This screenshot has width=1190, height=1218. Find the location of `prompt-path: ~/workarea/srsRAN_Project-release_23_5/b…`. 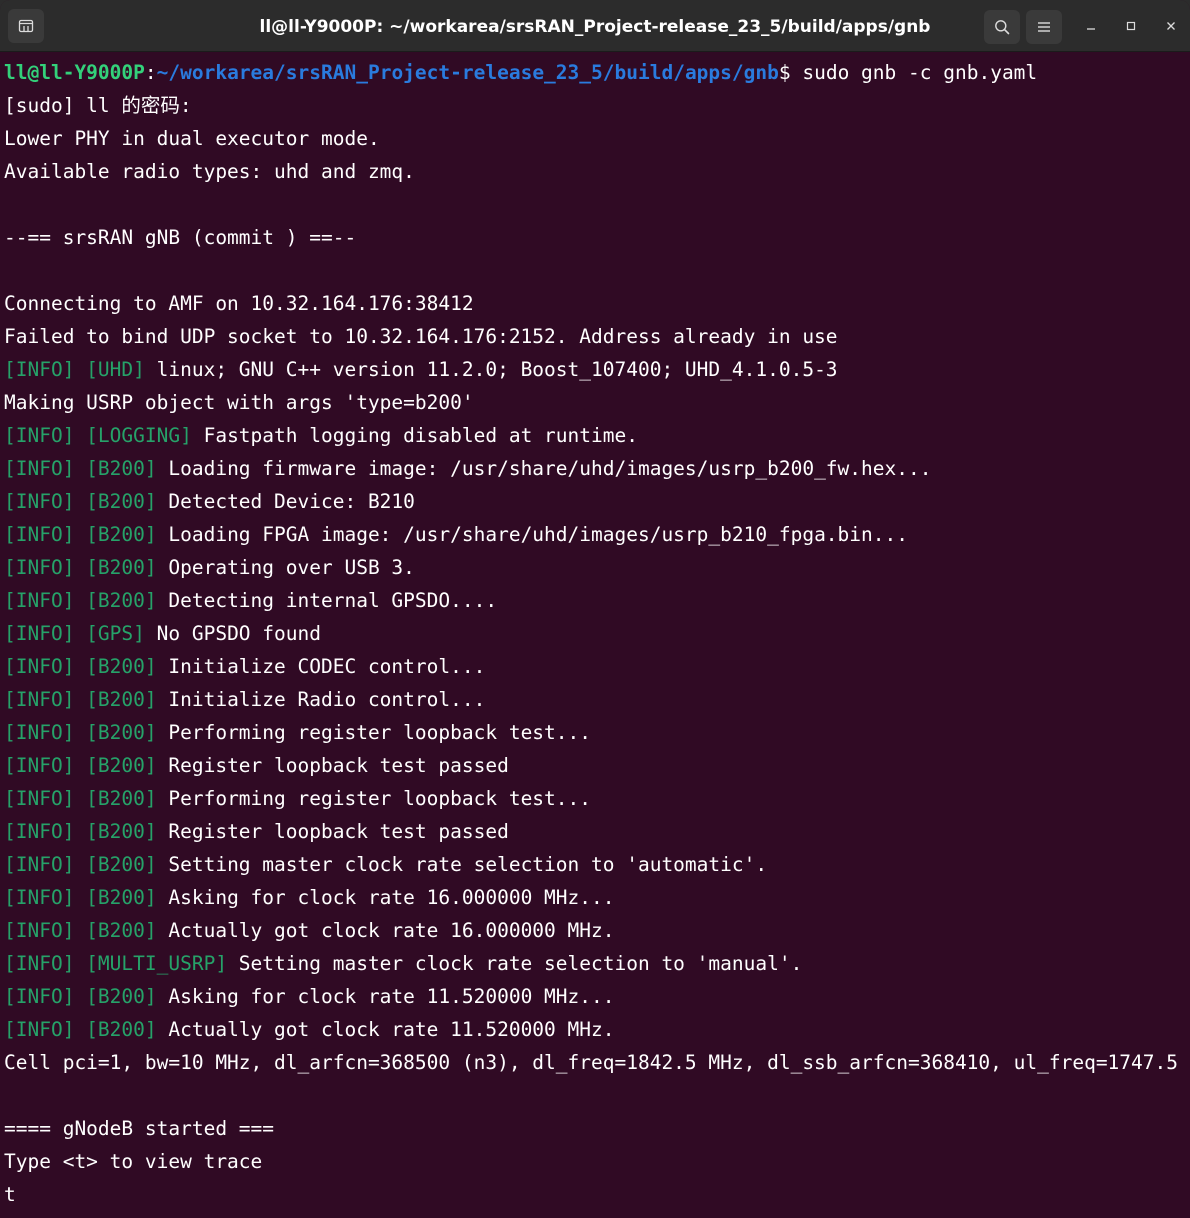

prompt-path: ~/workarea/srsRAN_Project-release_23_5/b… is located at coordinates (467, 72).